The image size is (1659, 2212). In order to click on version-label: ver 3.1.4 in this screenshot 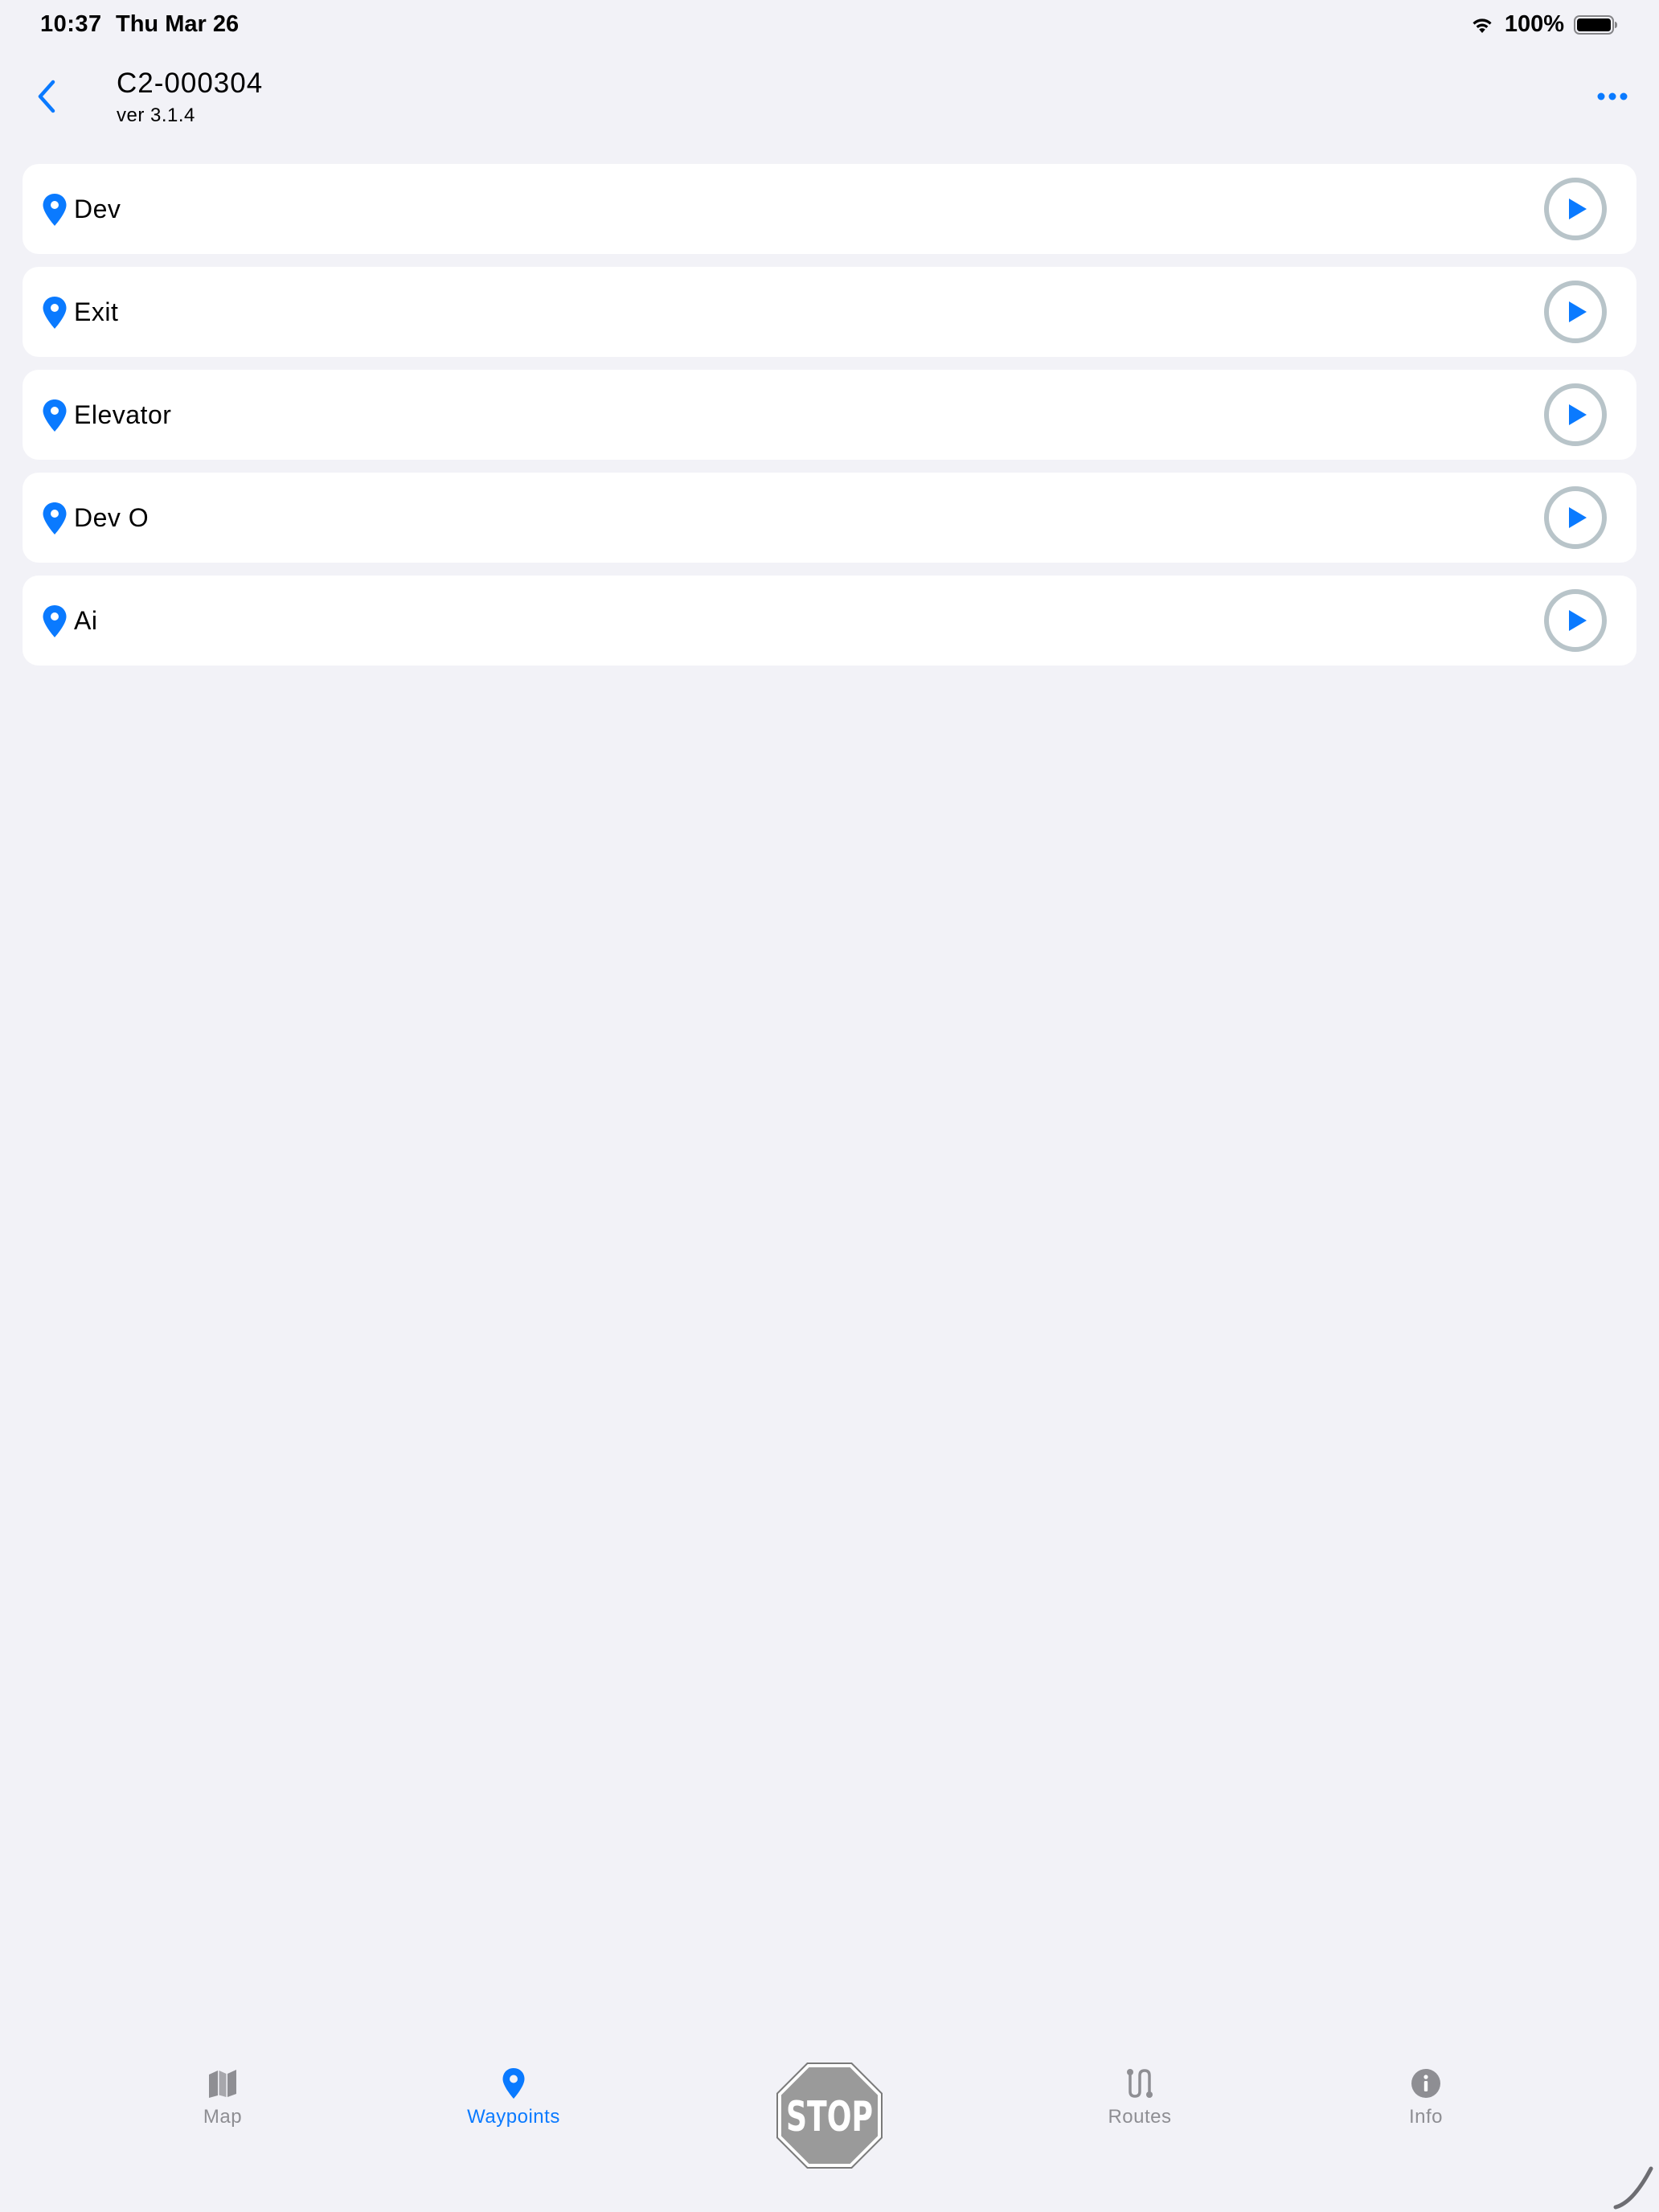, I will do `click(156, 115)`.